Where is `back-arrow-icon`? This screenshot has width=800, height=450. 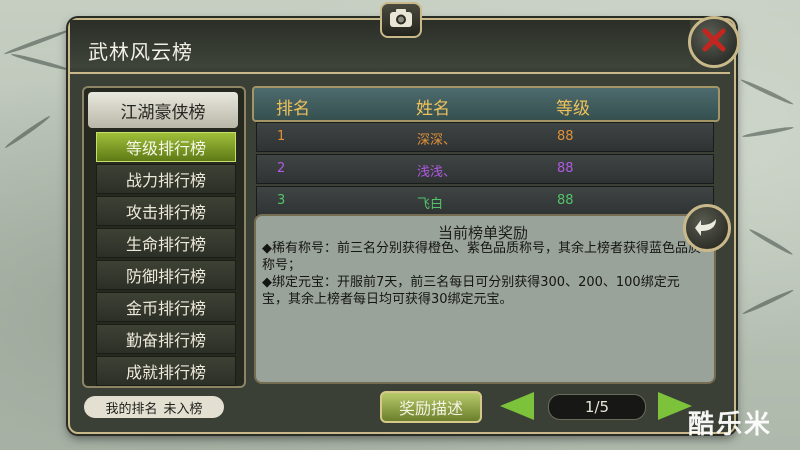 back-arrow-icon is located at coordinates (707, 228).